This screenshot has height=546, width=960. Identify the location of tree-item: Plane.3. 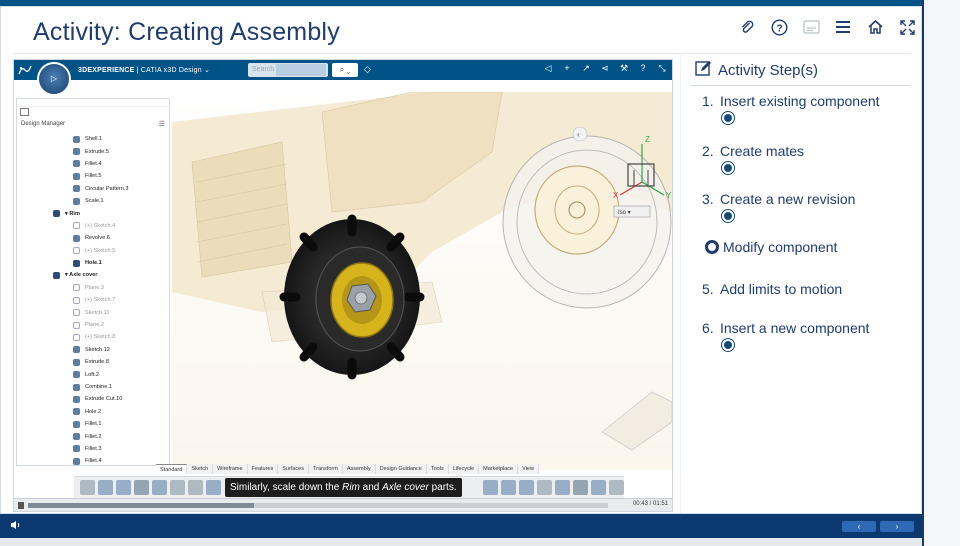
(93, 288).